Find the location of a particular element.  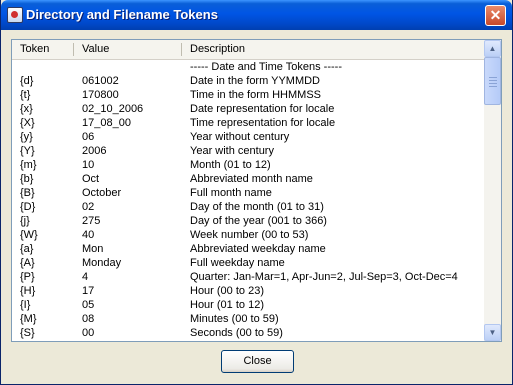

list-row: {a} Mon Abbreviated weekday name is located at coordinates (248, 249).